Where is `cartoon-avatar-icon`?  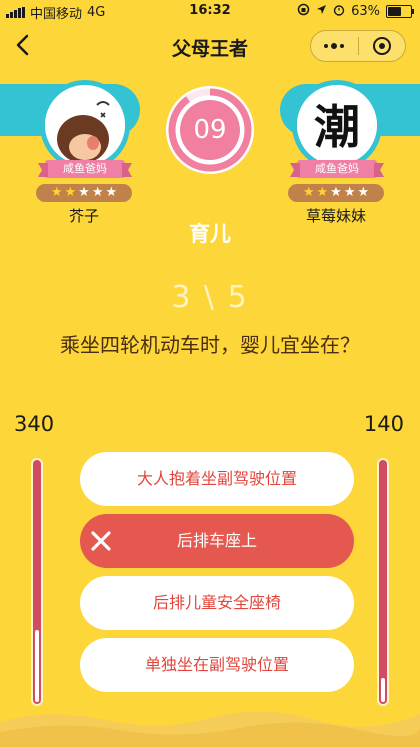
cartoon-avatar-icon is located at coordinates (85, 125).